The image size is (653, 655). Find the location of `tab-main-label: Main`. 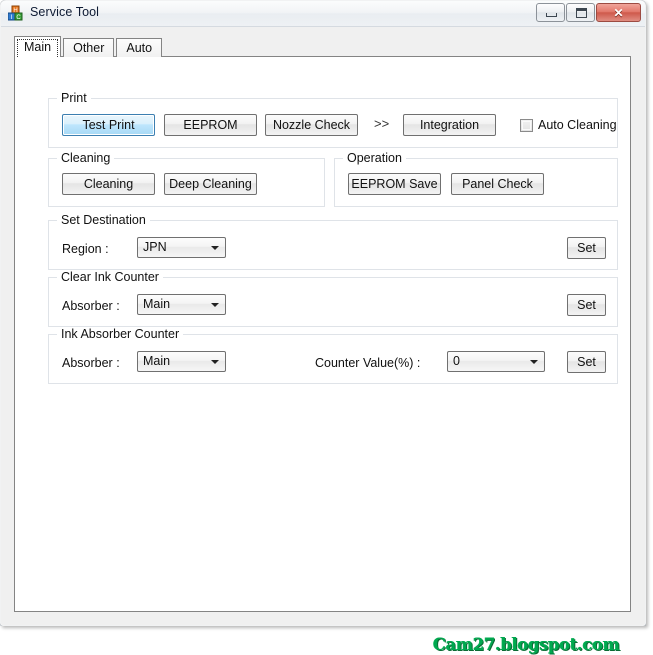

tab-main-label: Main is located at coordinates (38, 47).